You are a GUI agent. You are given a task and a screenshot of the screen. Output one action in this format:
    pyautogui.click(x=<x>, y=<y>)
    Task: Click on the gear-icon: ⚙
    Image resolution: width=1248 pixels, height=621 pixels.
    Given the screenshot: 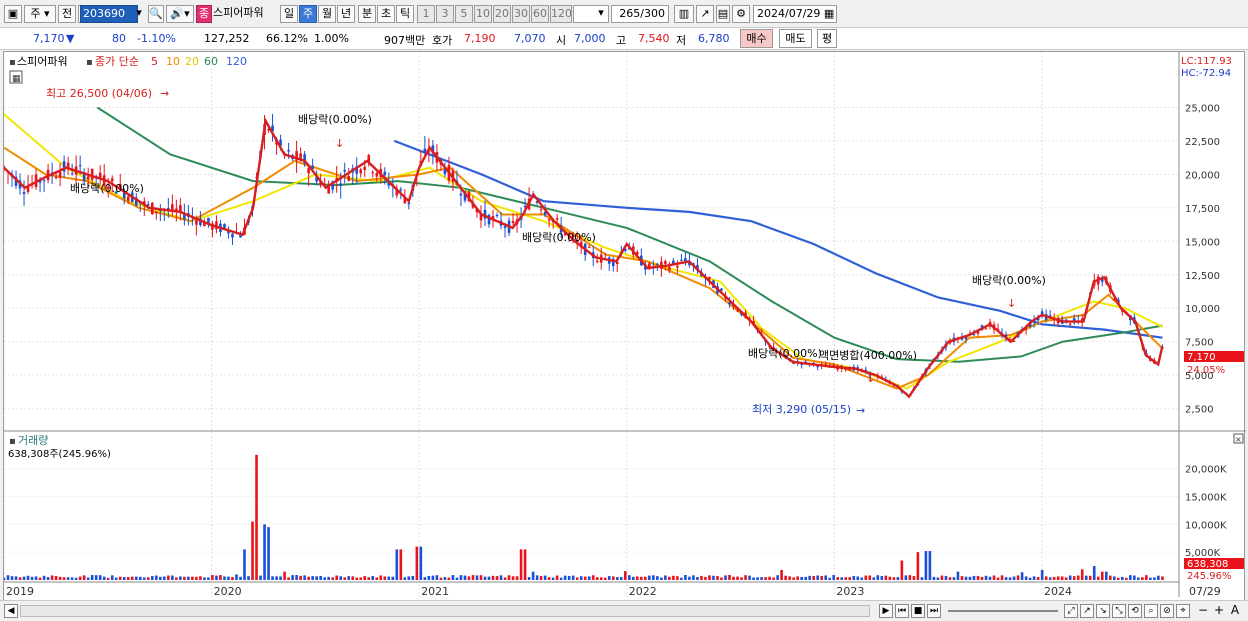 What is the action you would take?
    pyautogui.click(x=741, y=14)
    